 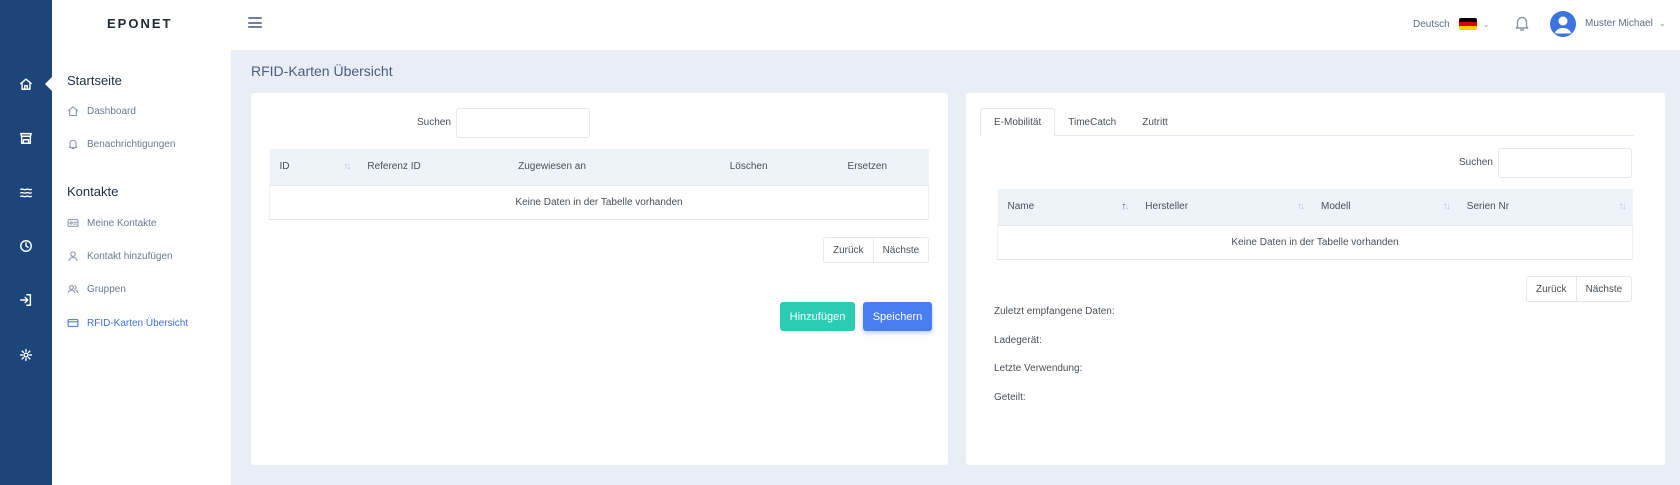 What do you see at coordinates (1066, 207) in the screenshot?
I see `column-header-name: Name ↑↓` at bounding box center [1066, 207].